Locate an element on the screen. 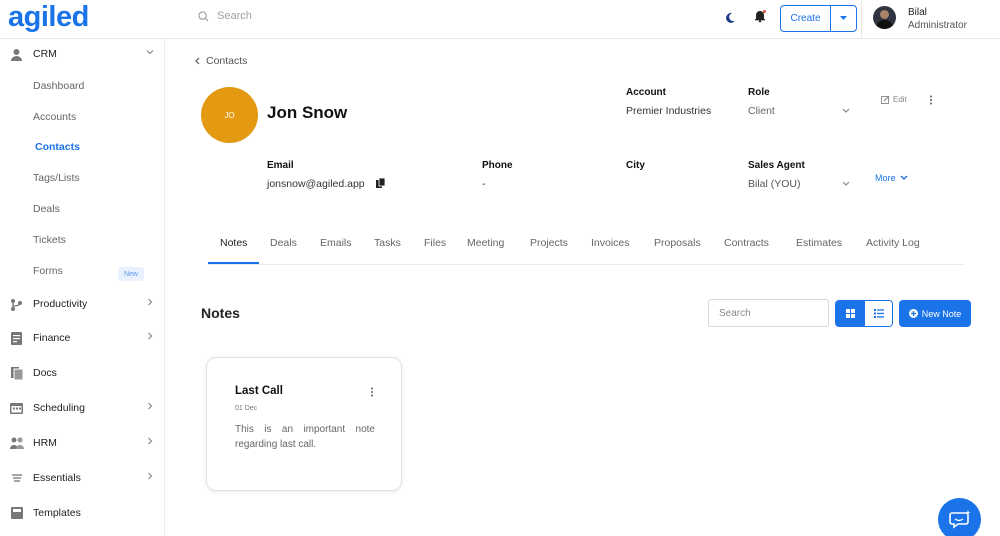 The width and height of the screenshot is (1000, 536). sidebar-sub-contacts: Contacts is located at coordinates (57, 147).